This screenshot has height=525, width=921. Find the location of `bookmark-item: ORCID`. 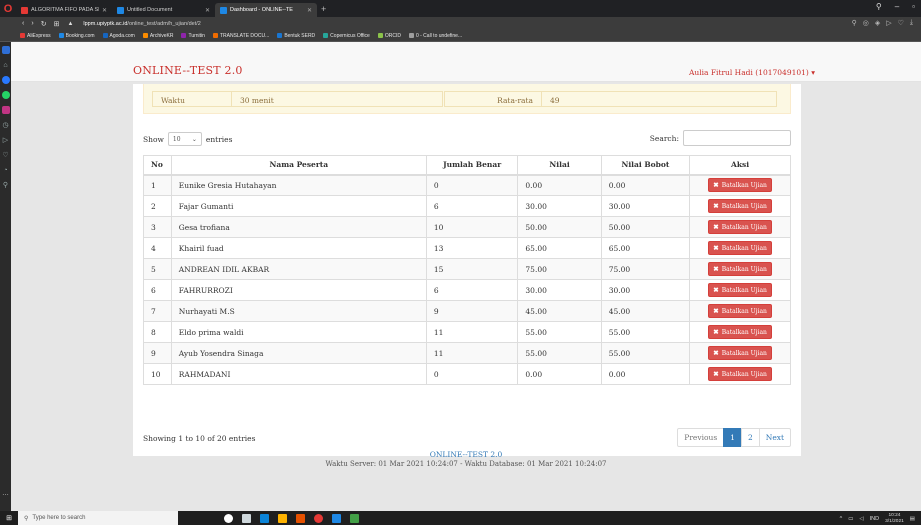

bookmark-item: ORCID is located at coordinates (389, 36).